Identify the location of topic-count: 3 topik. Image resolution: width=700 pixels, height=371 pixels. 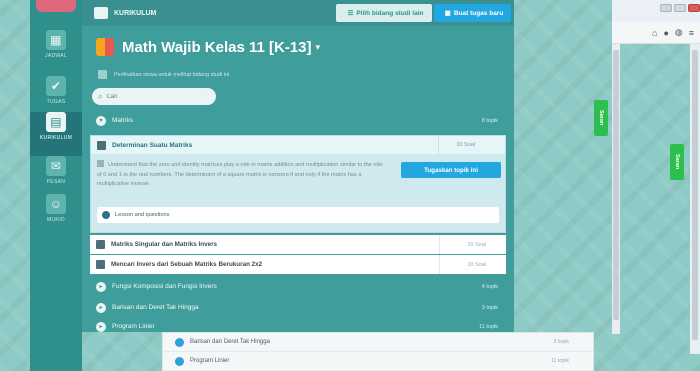
(489, 307).